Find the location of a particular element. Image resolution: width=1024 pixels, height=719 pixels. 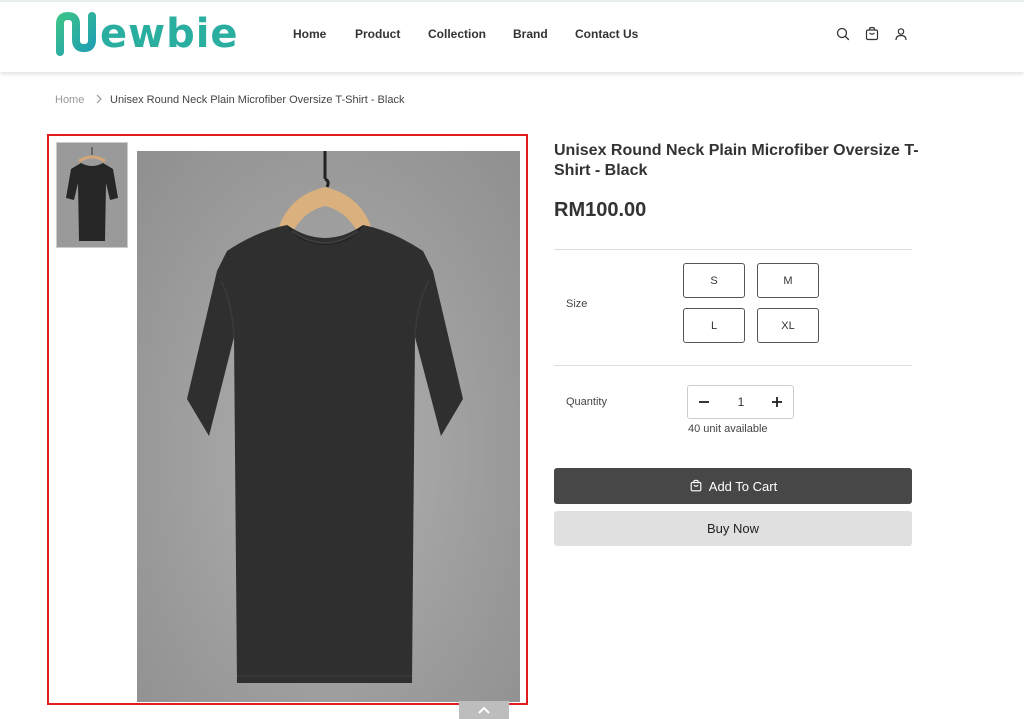

brand-name: ewbie is located at coordinates (169, 34).